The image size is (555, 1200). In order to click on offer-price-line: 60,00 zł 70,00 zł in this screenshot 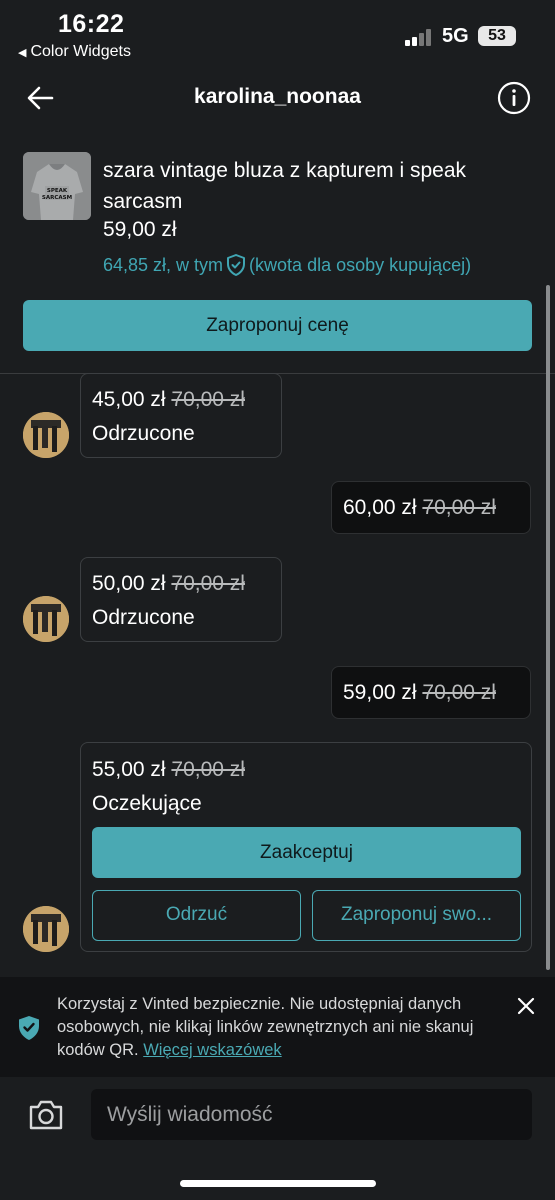, I will do `click(431, 508)`.